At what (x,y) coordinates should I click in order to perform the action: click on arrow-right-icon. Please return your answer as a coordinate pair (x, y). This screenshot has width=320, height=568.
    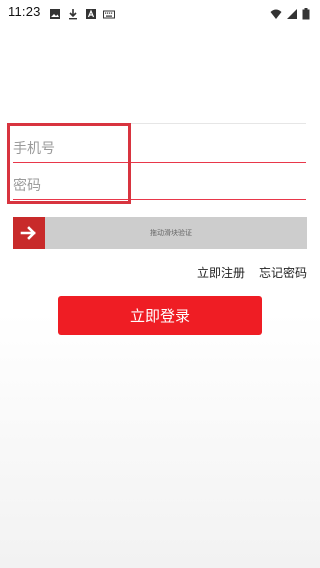
    Looking at the image, I should click on (28, 233).